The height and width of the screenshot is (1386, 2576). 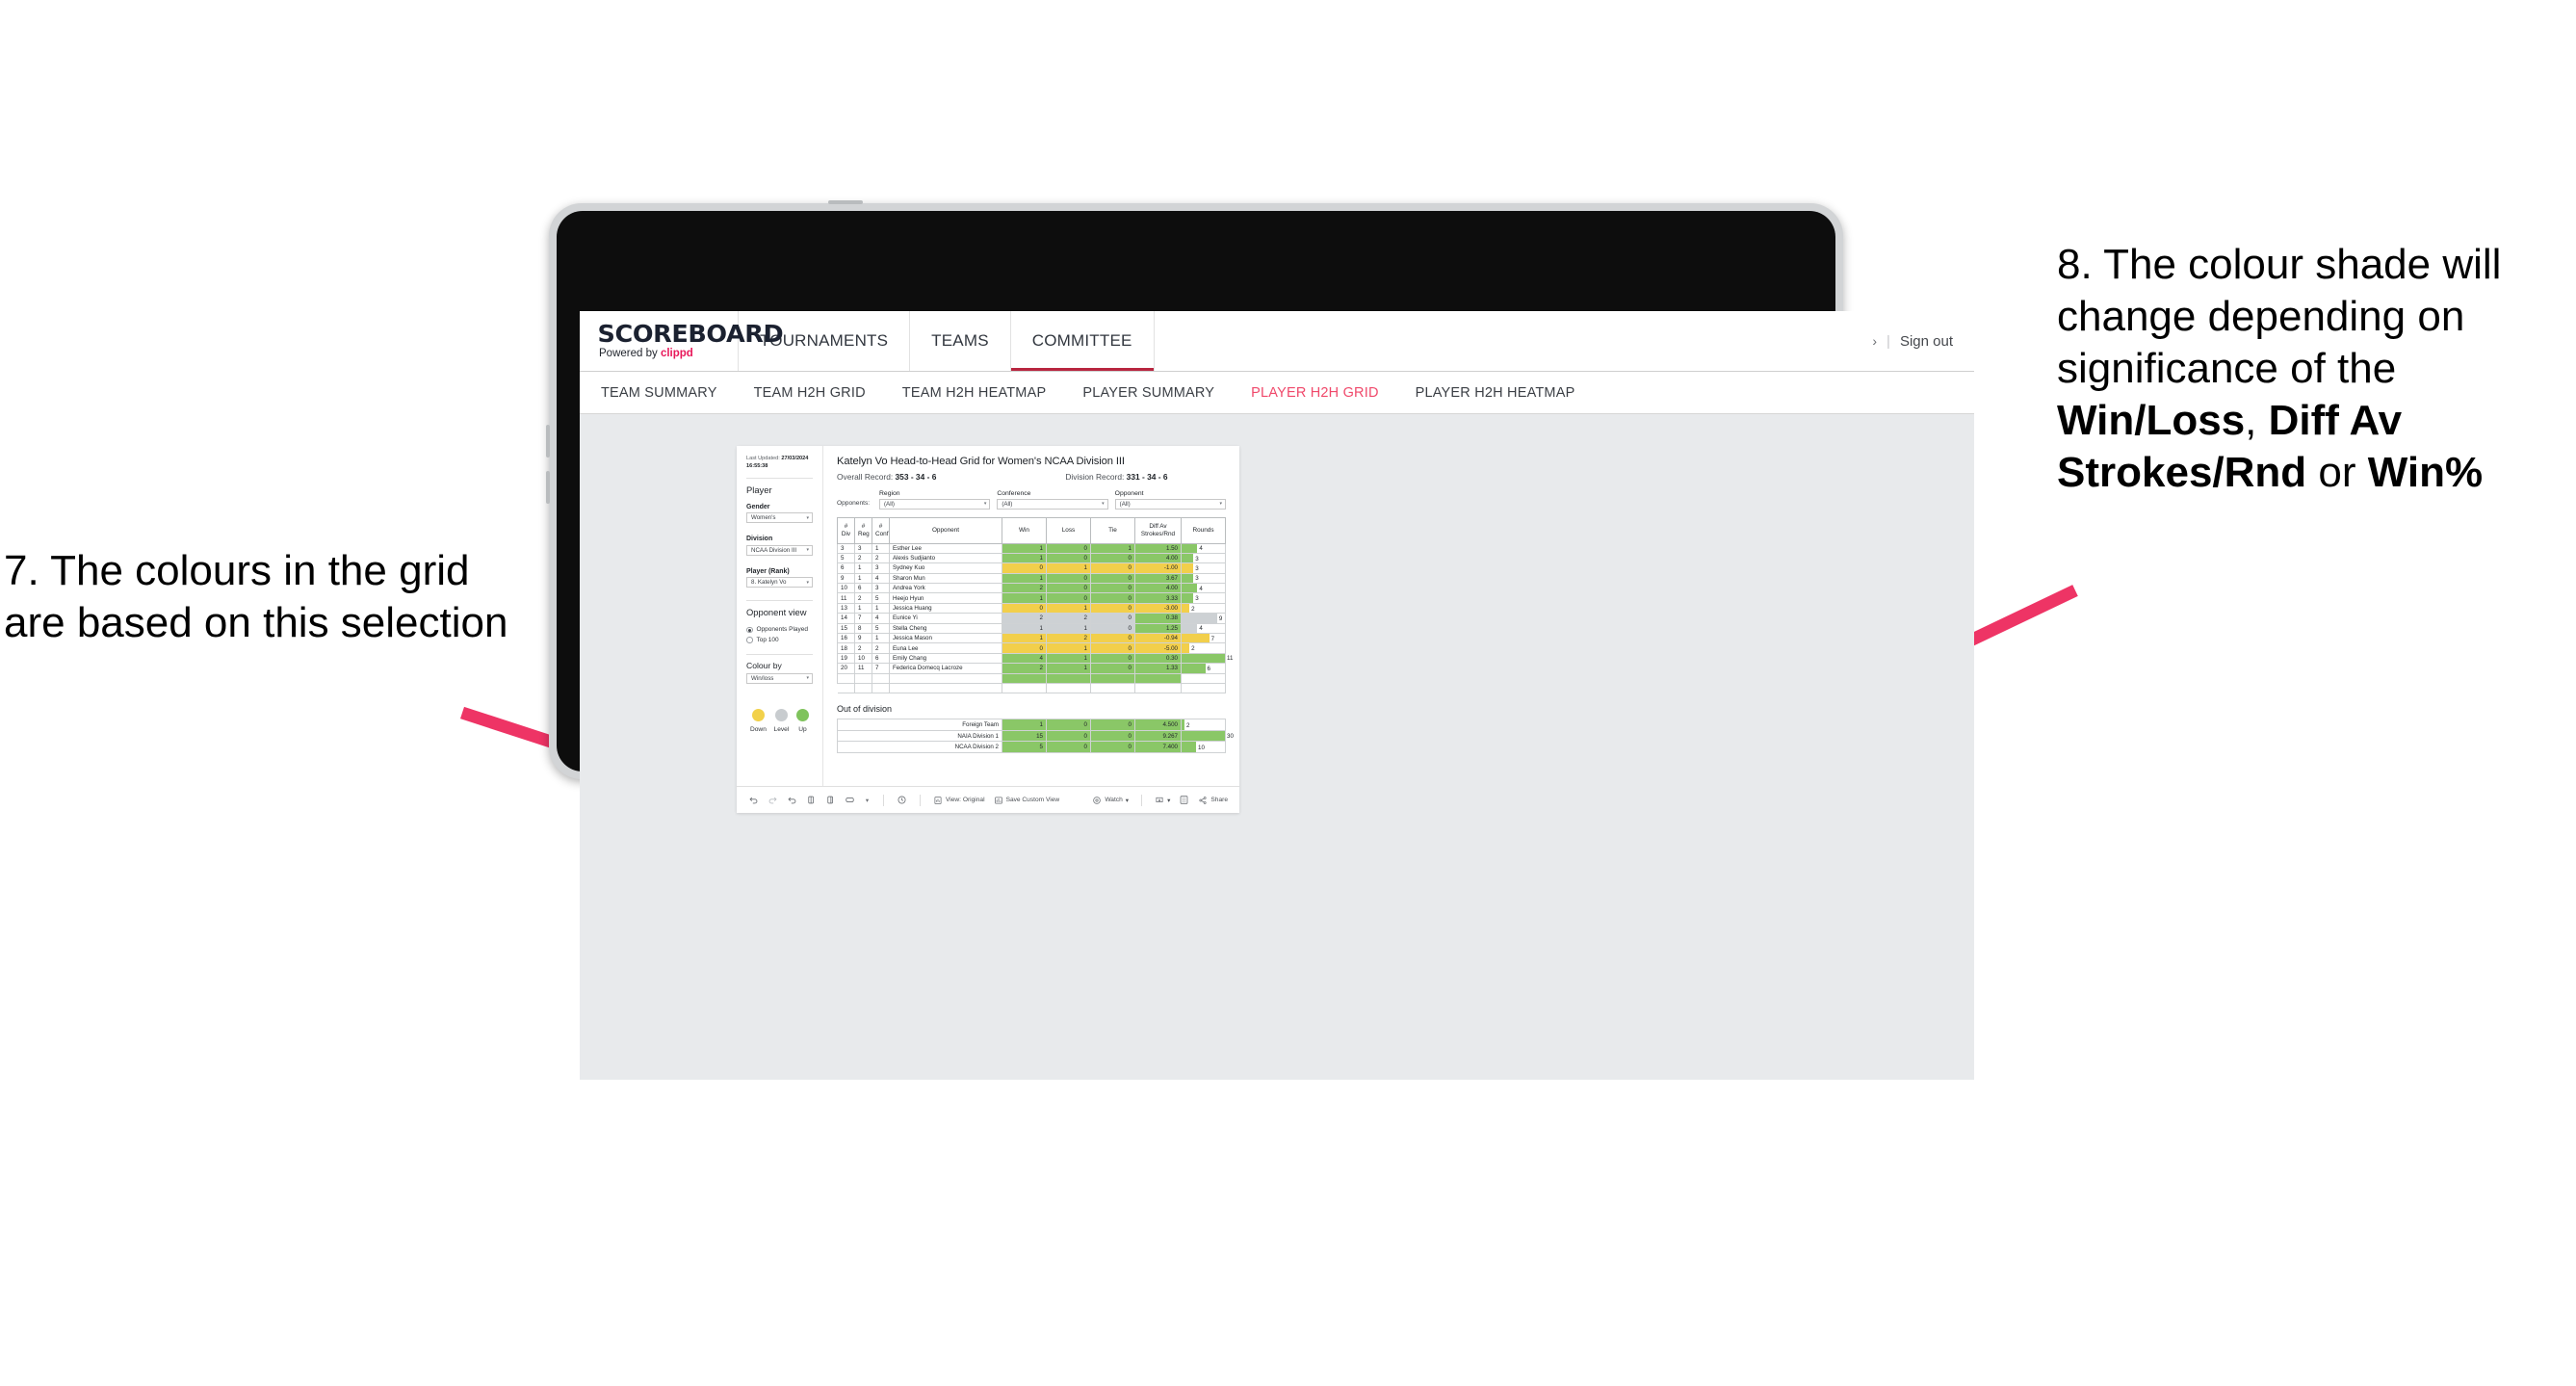 I want to click on logo-tagline: Powered by clippd, so click(x=668, y=354).